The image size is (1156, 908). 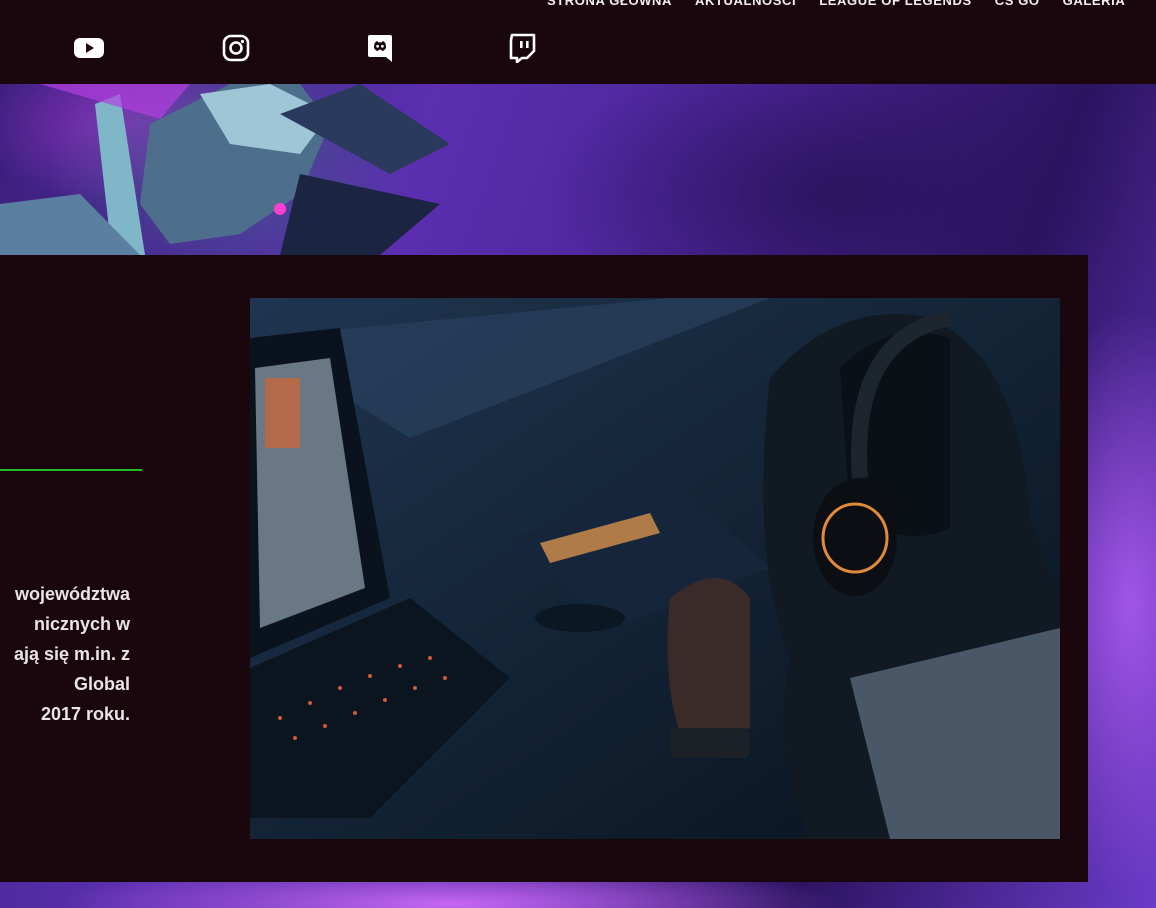 I want to click on nav-gallery: GALERIA, so click(x=1094, y=4).